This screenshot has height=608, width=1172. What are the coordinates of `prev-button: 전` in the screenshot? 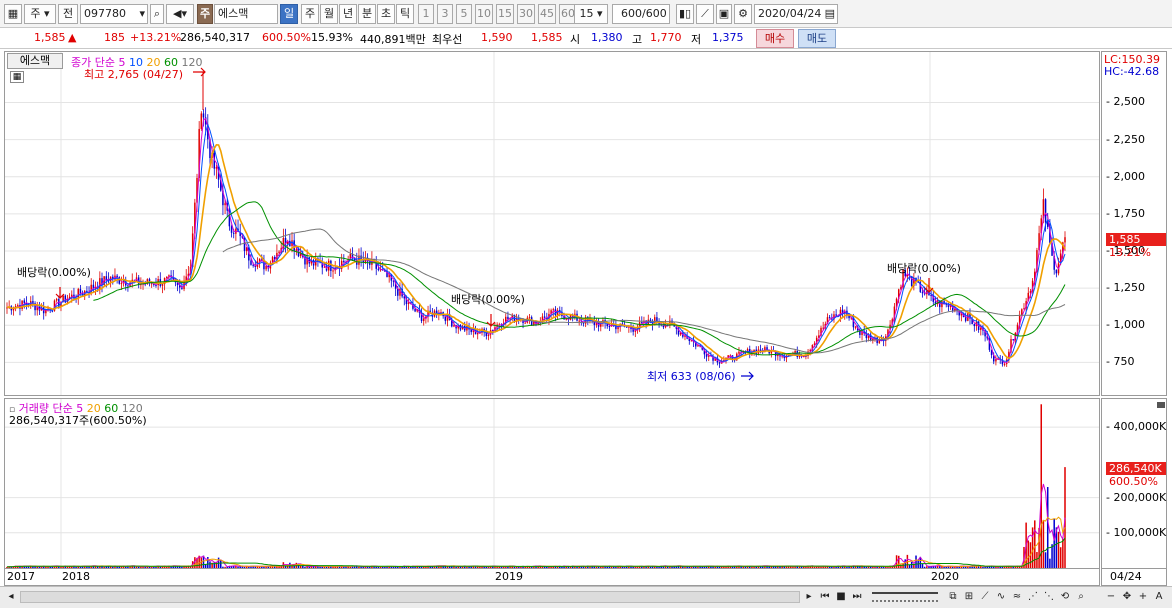 It's located at (68, 14).